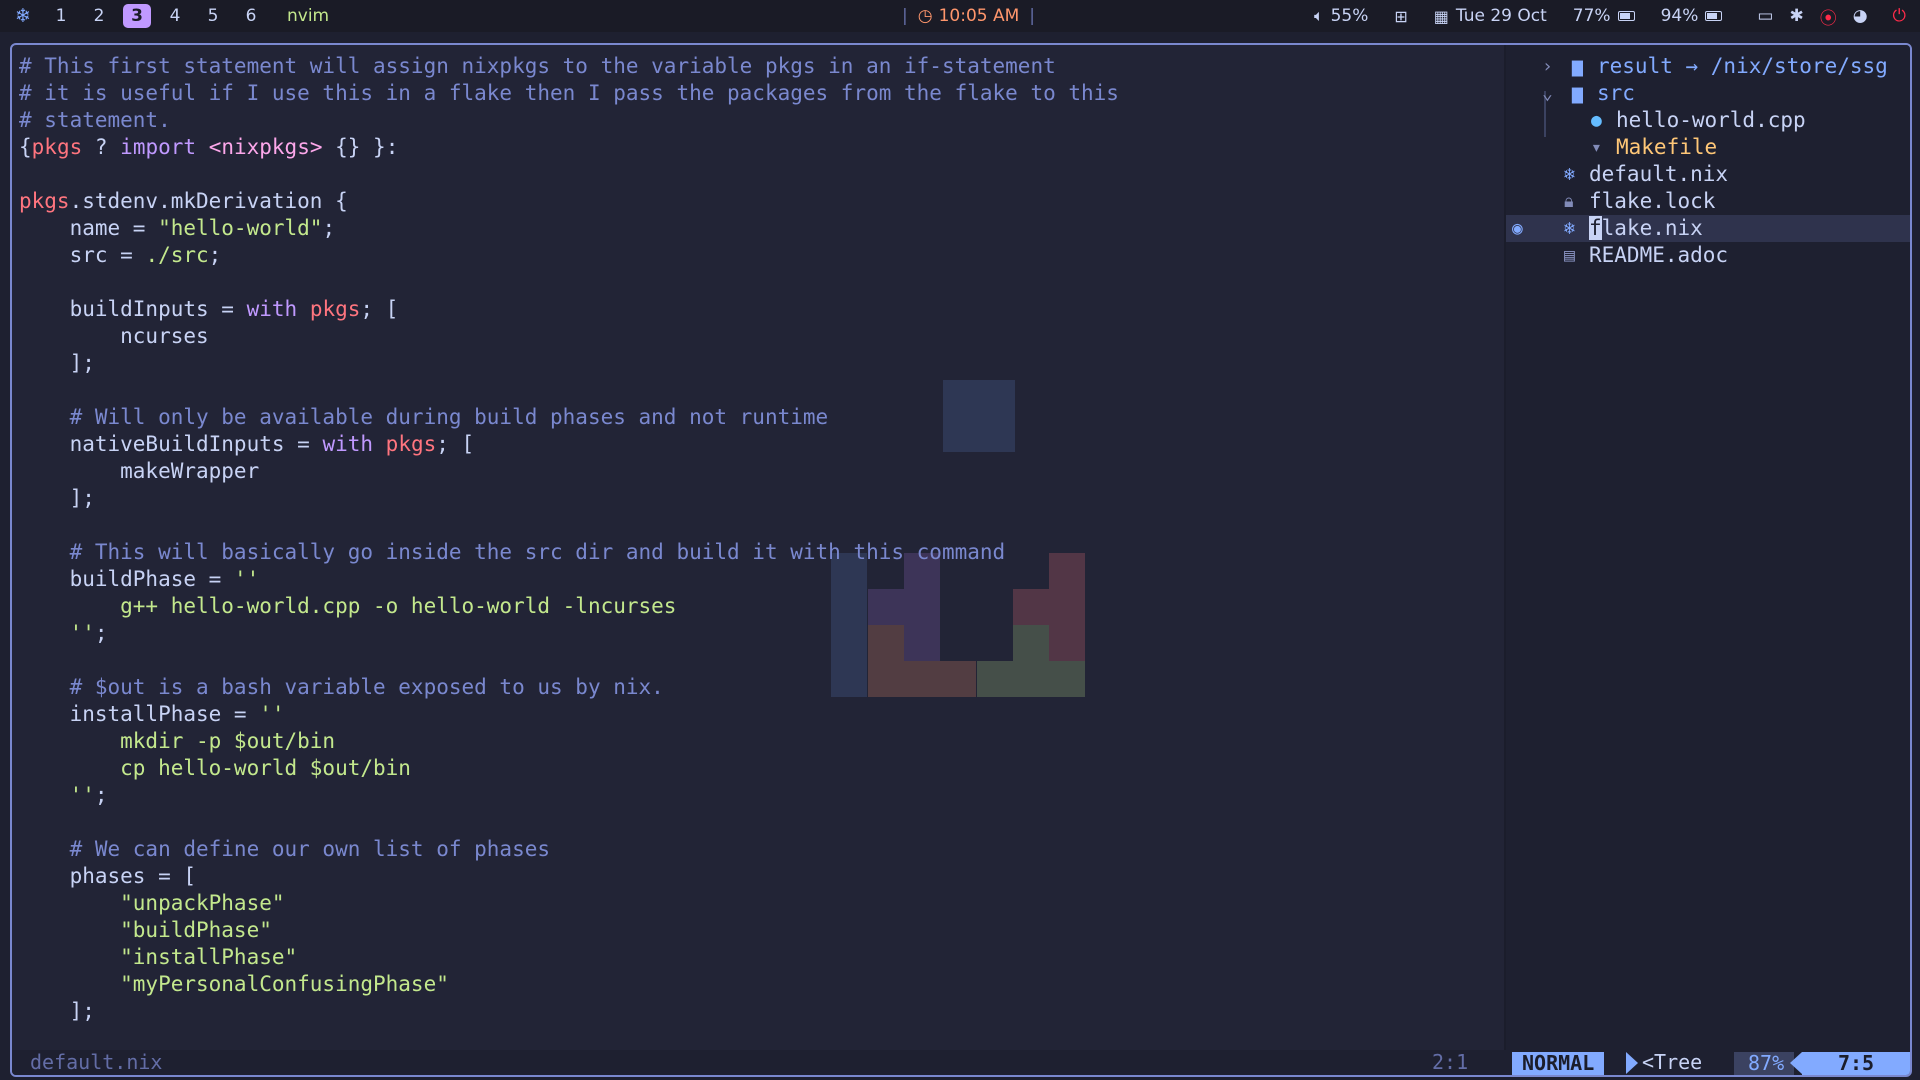 The width and height of the screenshot is (1920, 1080). What do you see at coordinates (1596, 120) in the screenshot?
I see `cpp-file-icon: ●` at bounding box center [1596, 120].